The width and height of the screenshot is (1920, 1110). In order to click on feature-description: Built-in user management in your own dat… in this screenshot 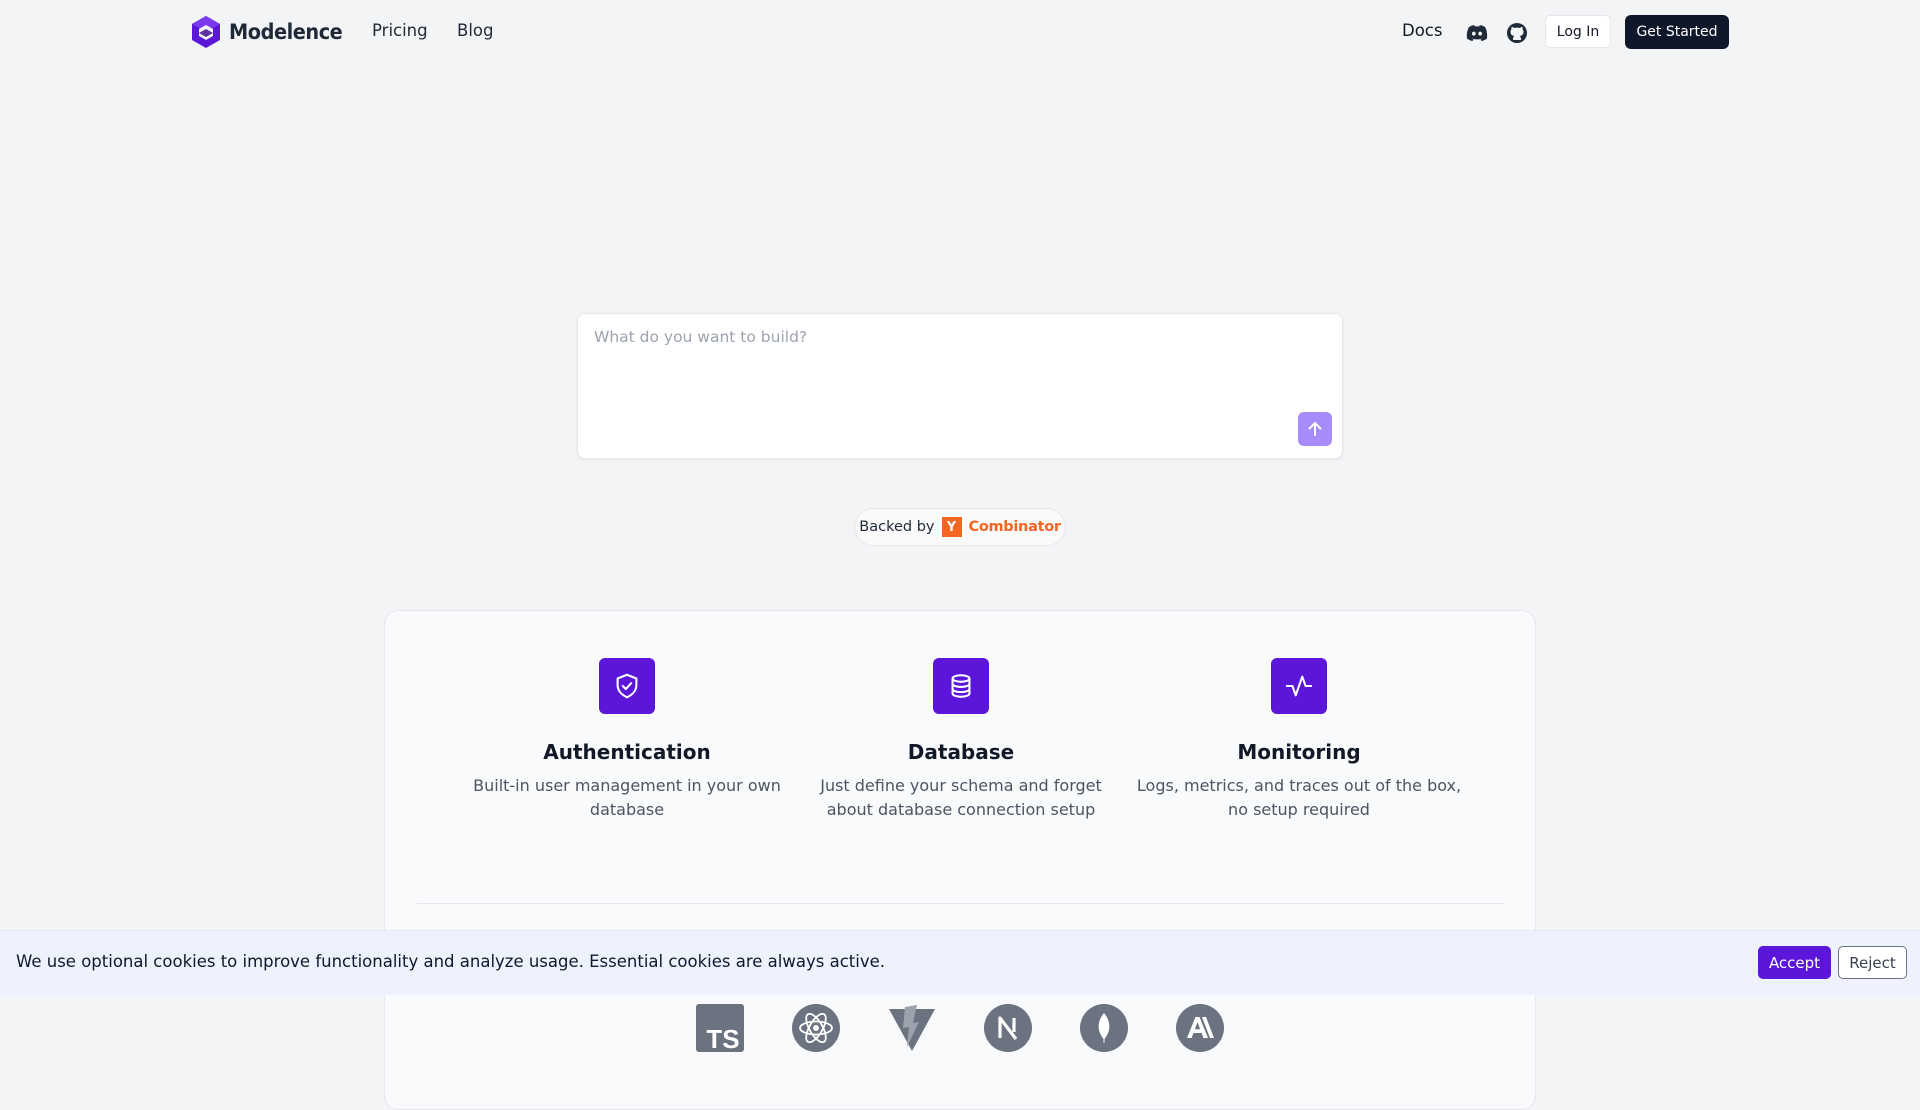, I will do `click(627, 797)`.